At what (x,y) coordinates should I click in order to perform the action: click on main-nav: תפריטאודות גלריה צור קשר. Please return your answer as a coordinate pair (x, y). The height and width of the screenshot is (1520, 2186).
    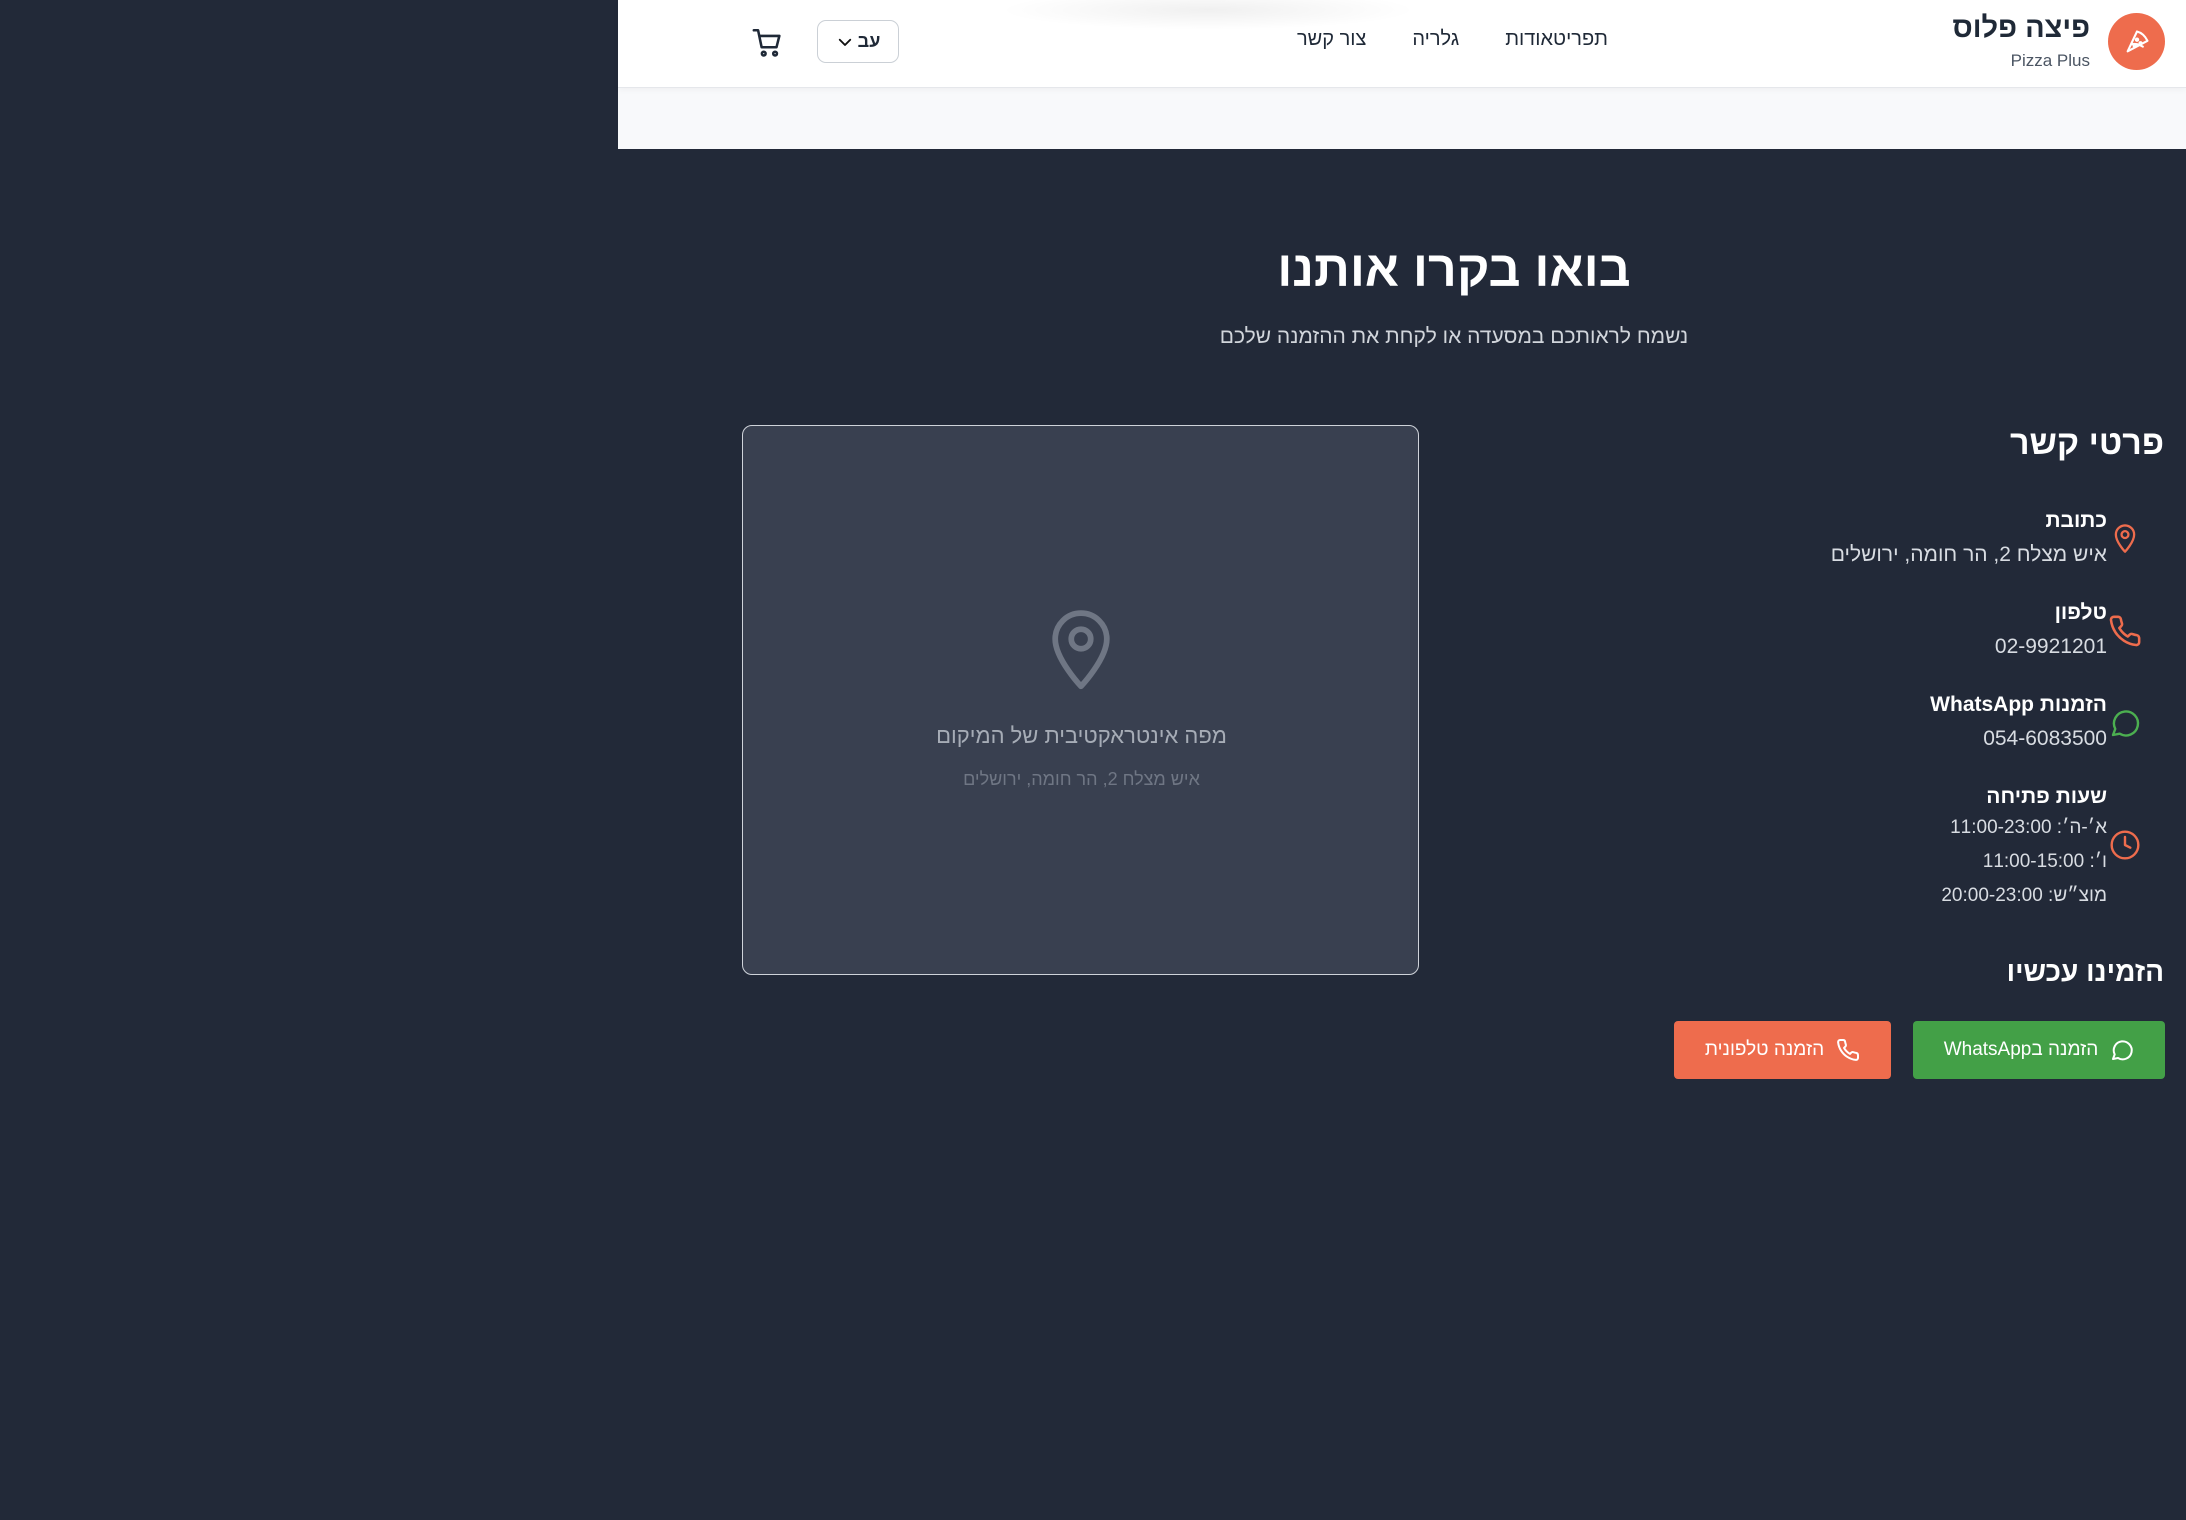
    Looking at the image, I should click on (1452, 39).